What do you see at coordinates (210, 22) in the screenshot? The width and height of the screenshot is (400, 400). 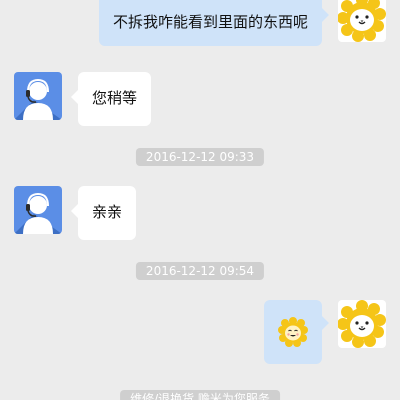 I see `message-text: 不拆我咋能看到里面的东西呢` at bounding box center [210, 22].